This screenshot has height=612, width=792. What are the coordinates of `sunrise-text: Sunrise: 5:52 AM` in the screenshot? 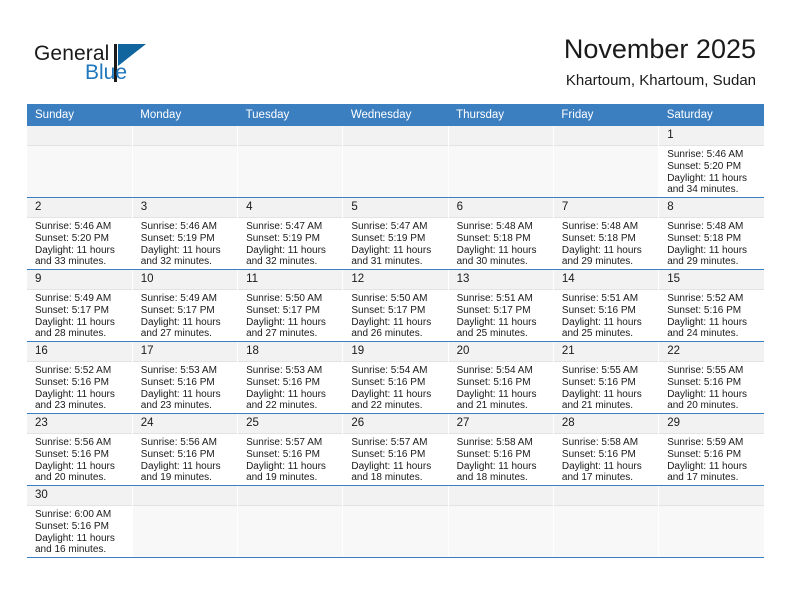 It's located at (705, 298).